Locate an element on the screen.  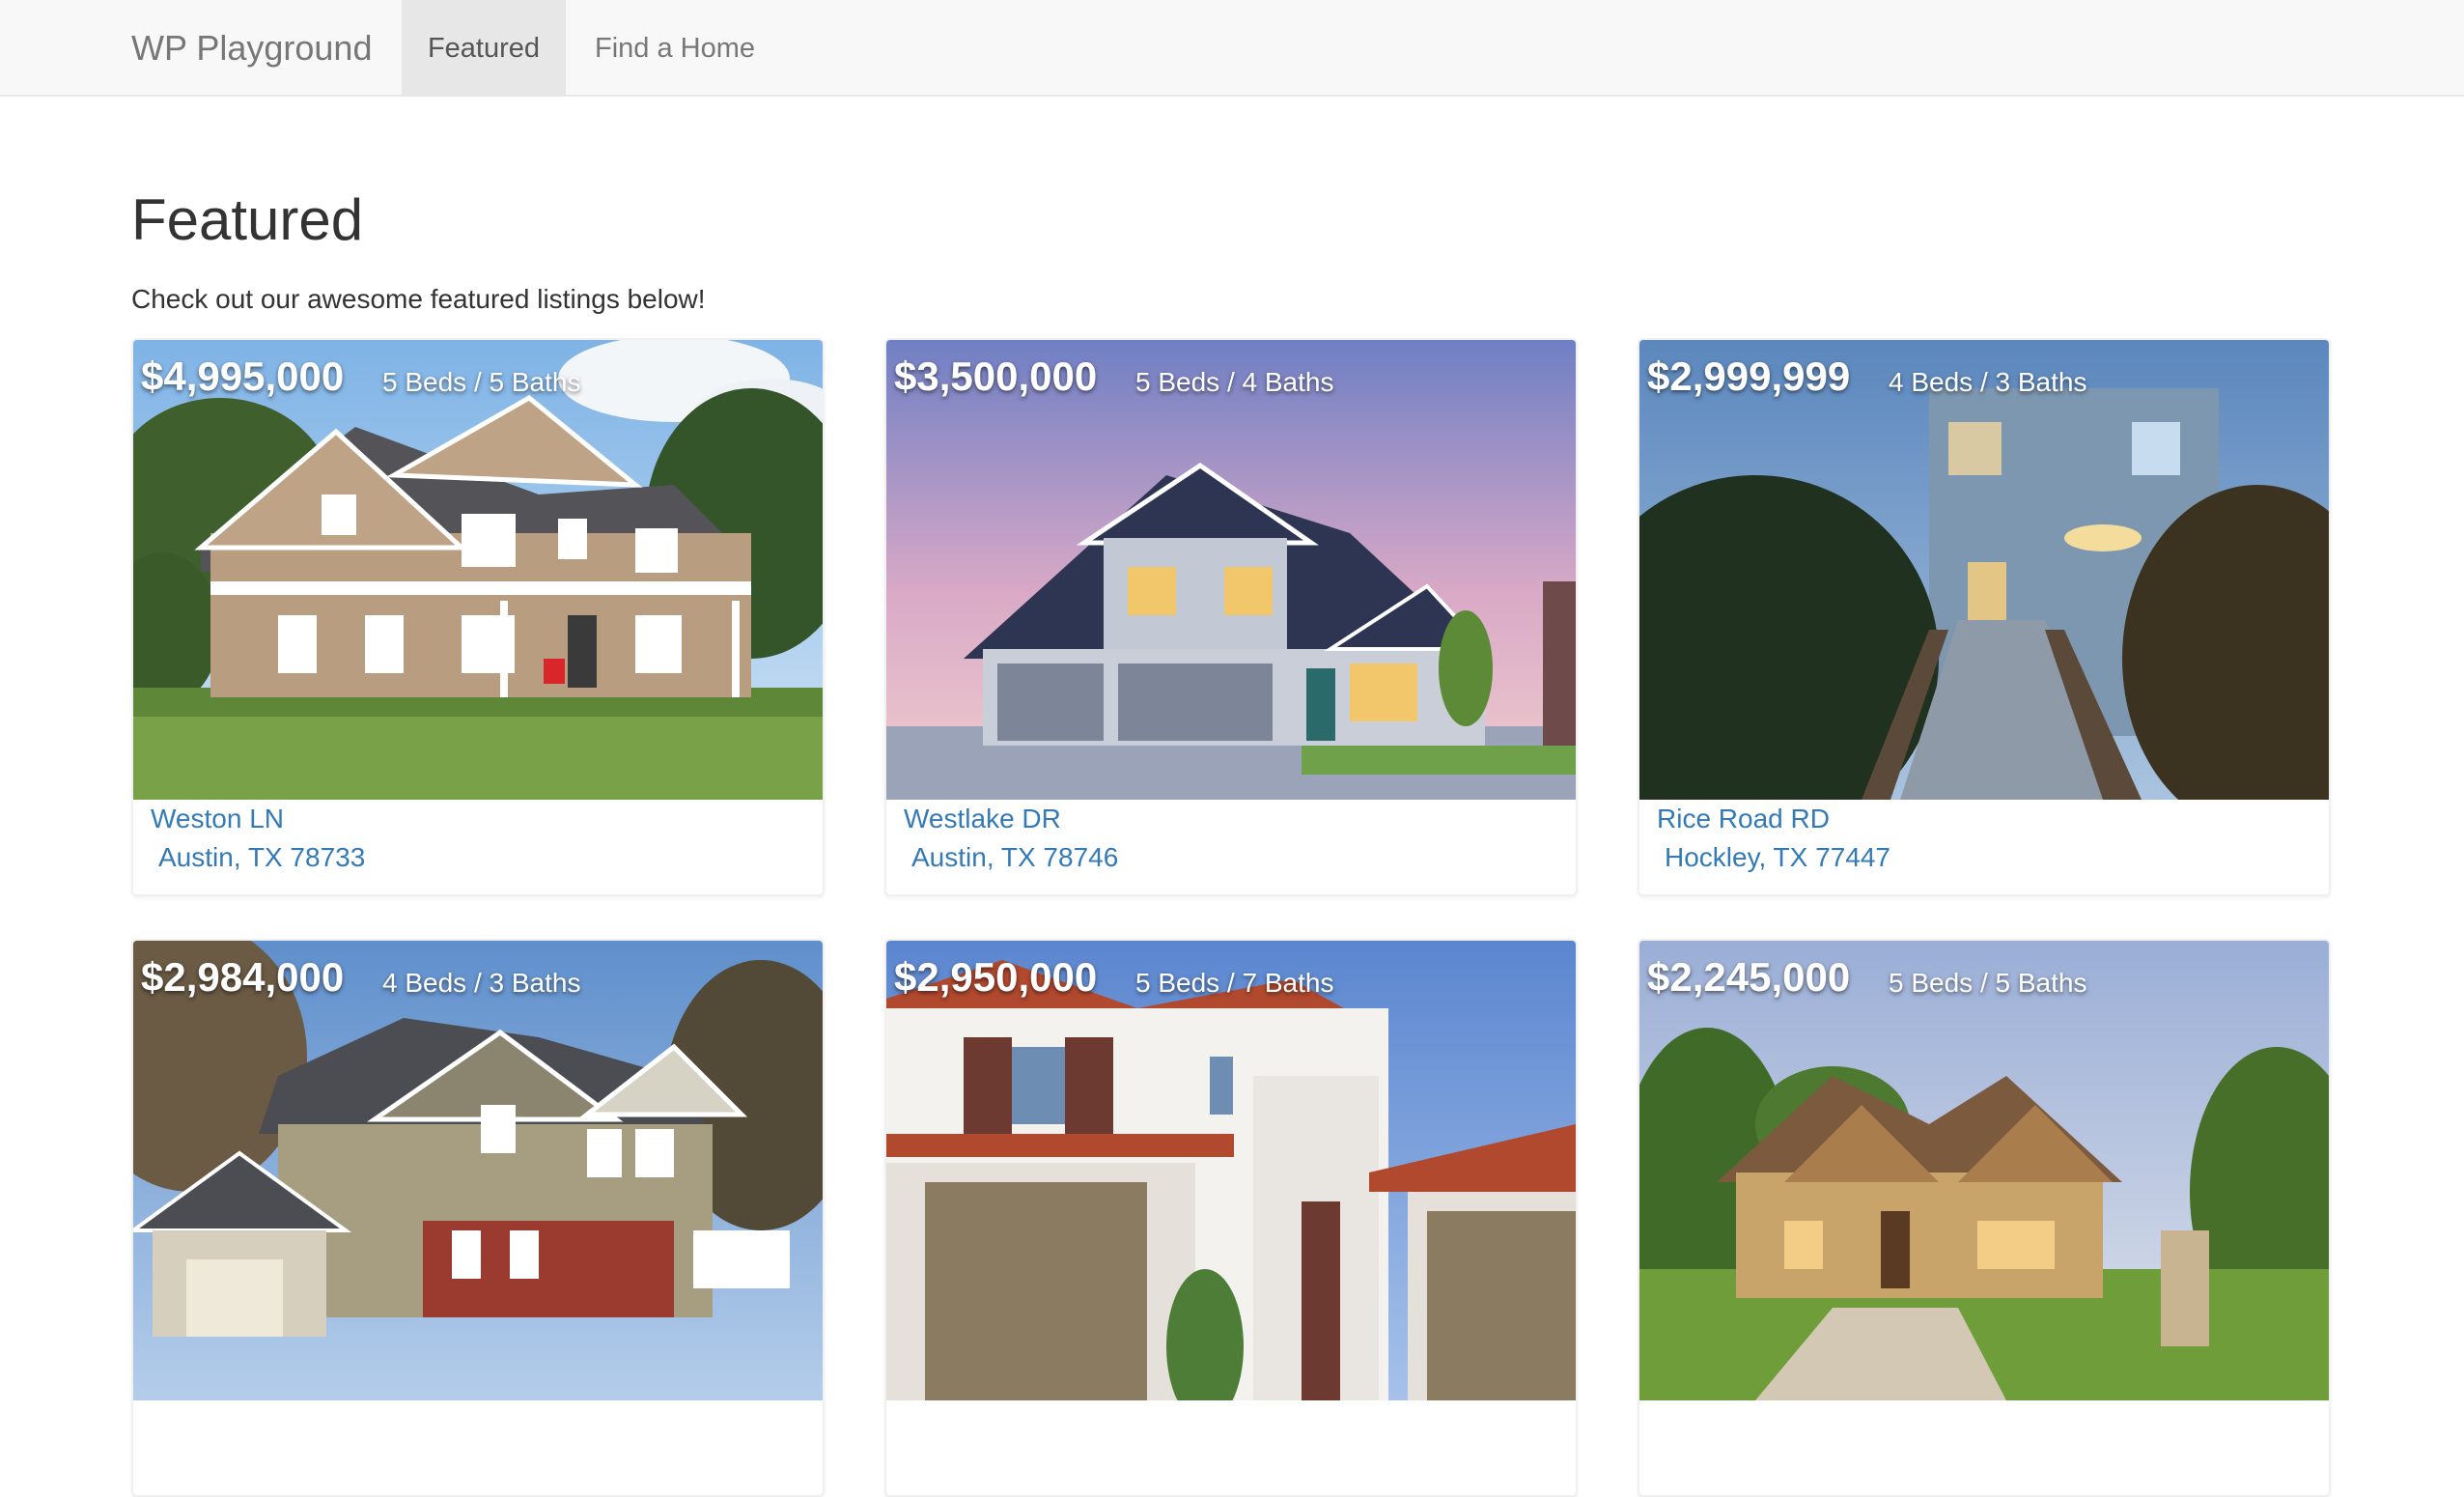
listing-price: $2,999,999 is located at coordinates (1749, 376).